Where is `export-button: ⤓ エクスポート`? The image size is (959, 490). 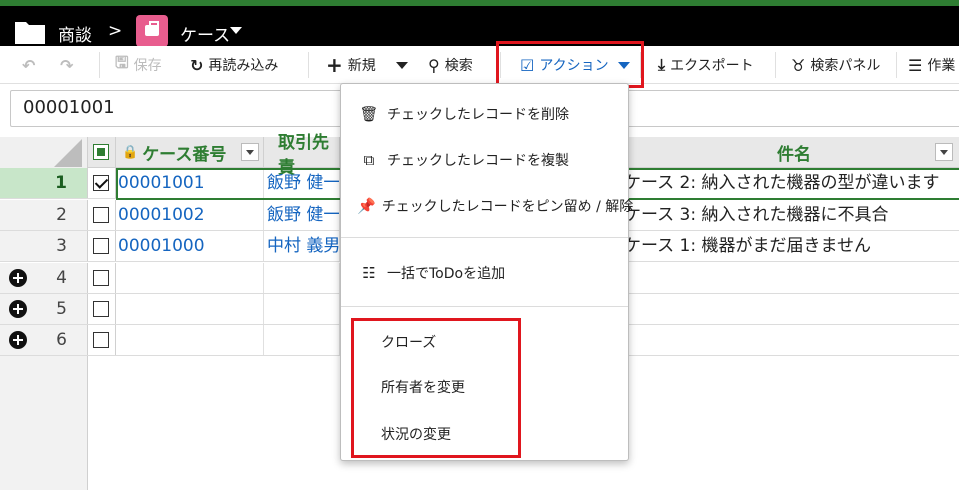 export-button: ⤓ エクスポート is located at coordinates (706, 65).